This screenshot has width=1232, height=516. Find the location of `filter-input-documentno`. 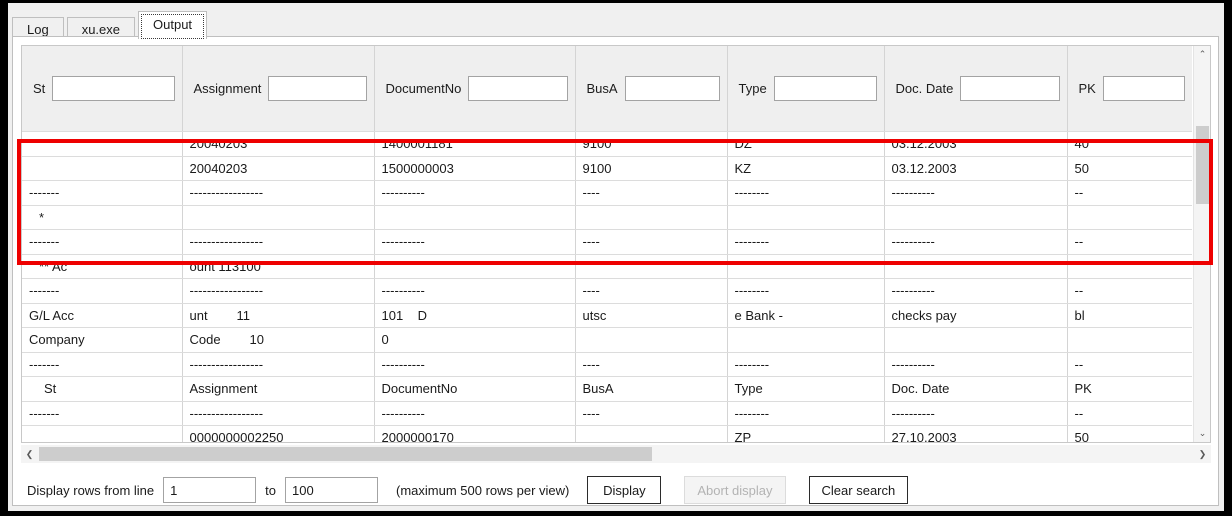

filter-input-documentno is located at coordinates (518, 88).